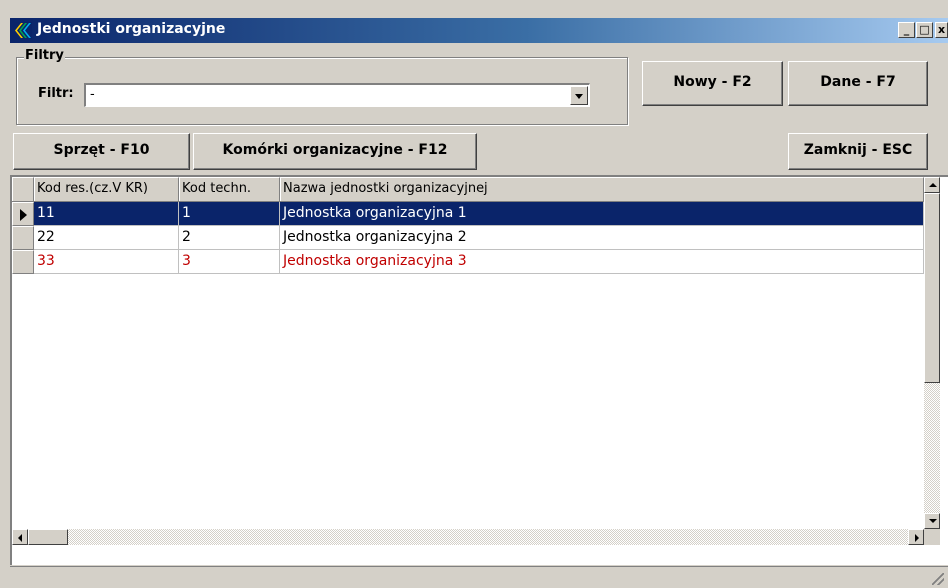  I want to click on current-row-arrow-icon, so click(23, 215).